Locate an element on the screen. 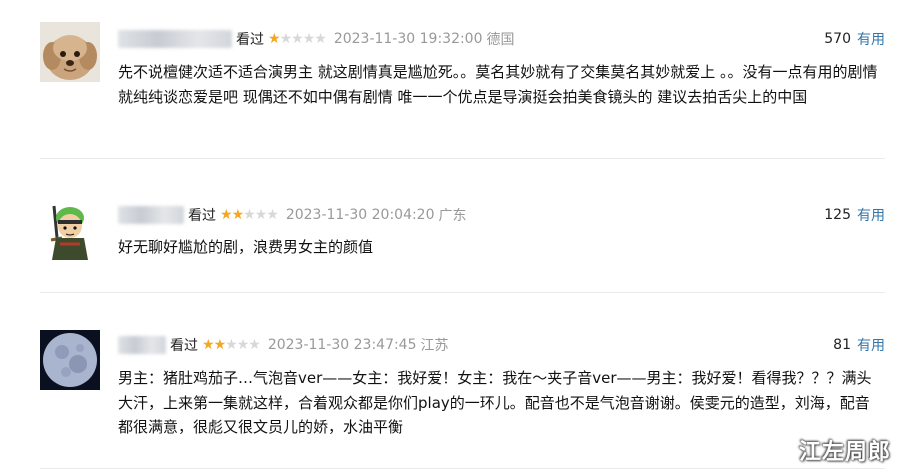 The height and width of the screenshot is (474, 907). moon-avatar-icon is located at coordinates (70, 360).